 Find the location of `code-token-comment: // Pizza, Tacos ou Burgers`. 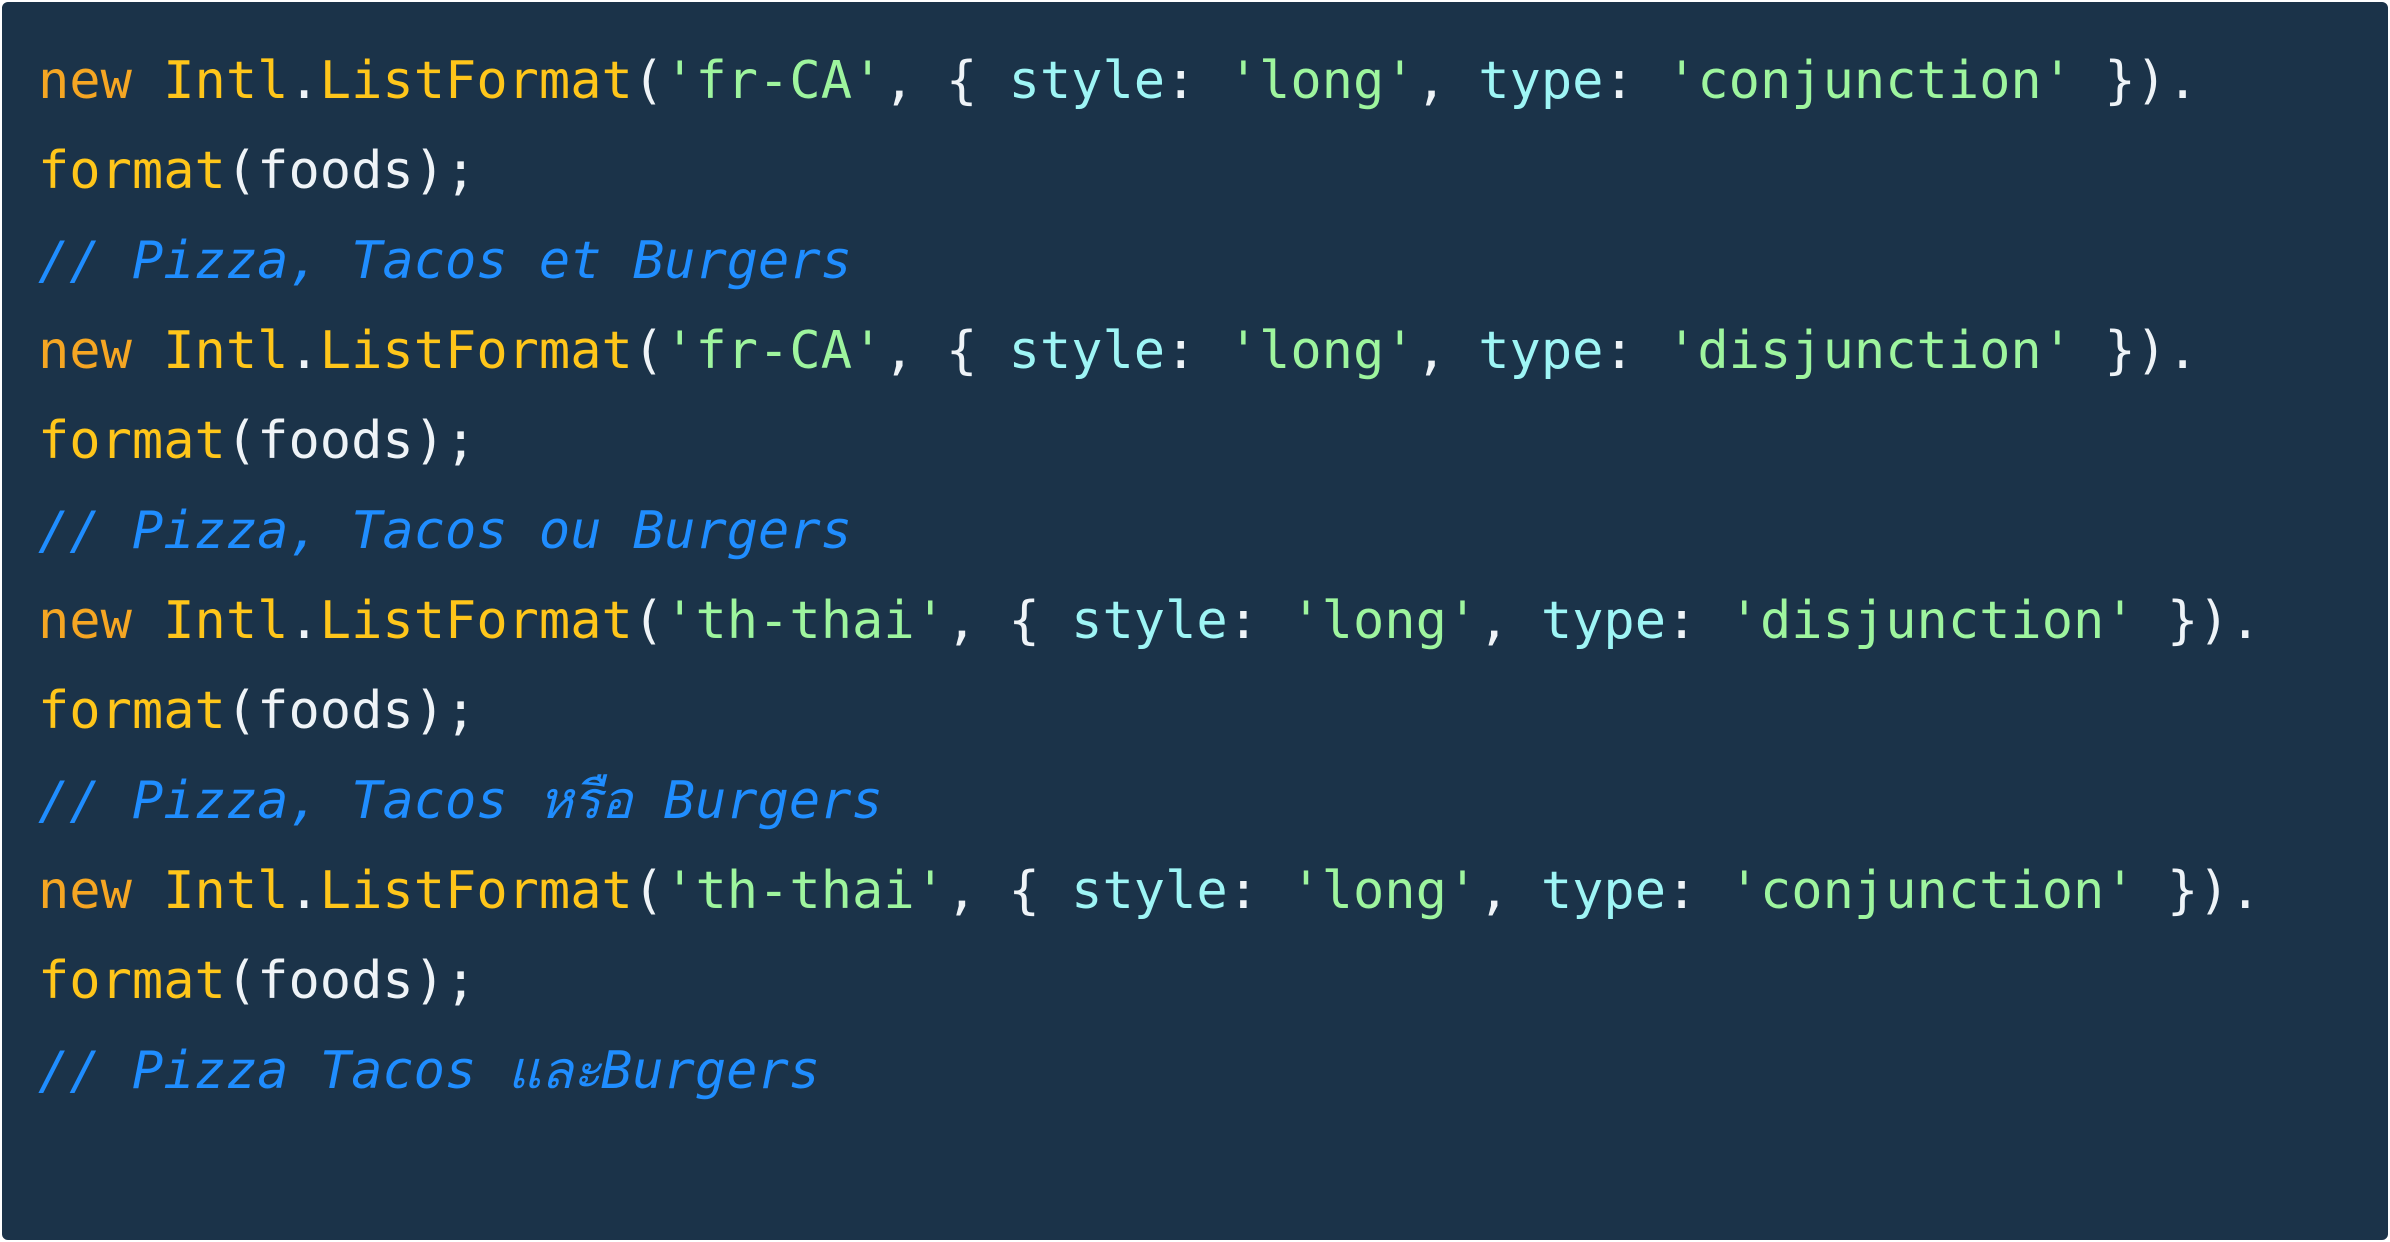

code-token-comment: // Pizza, Tacos ou Burgers is located at coordinates (445, 531).